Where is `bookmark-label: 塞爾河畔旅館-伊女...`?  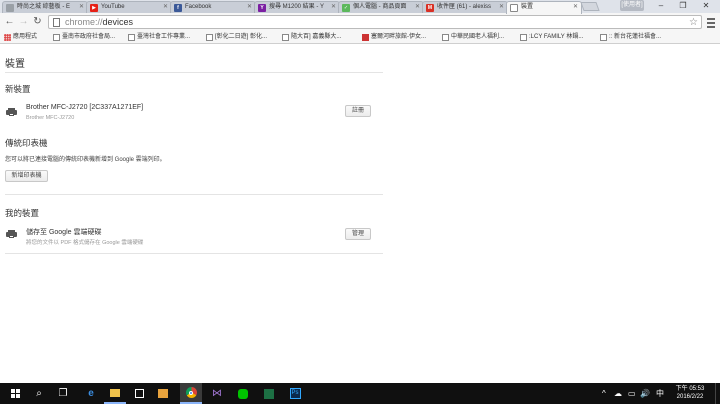
bookmark-label: 塞爾河畔旅館-伊女... is located at coordinates (398, 37).